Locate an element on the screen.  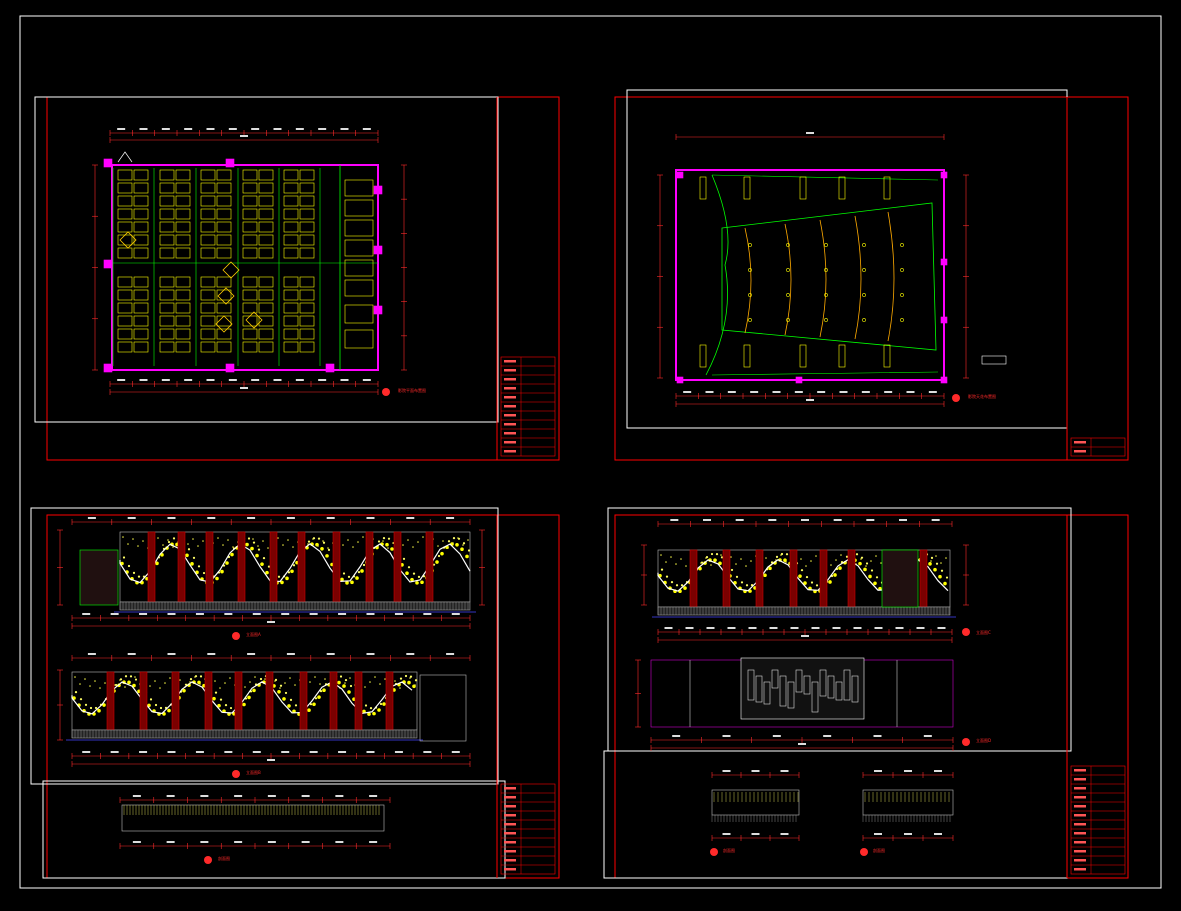
caption-section-3: 剖面图 is located at coordinates (879, 850).